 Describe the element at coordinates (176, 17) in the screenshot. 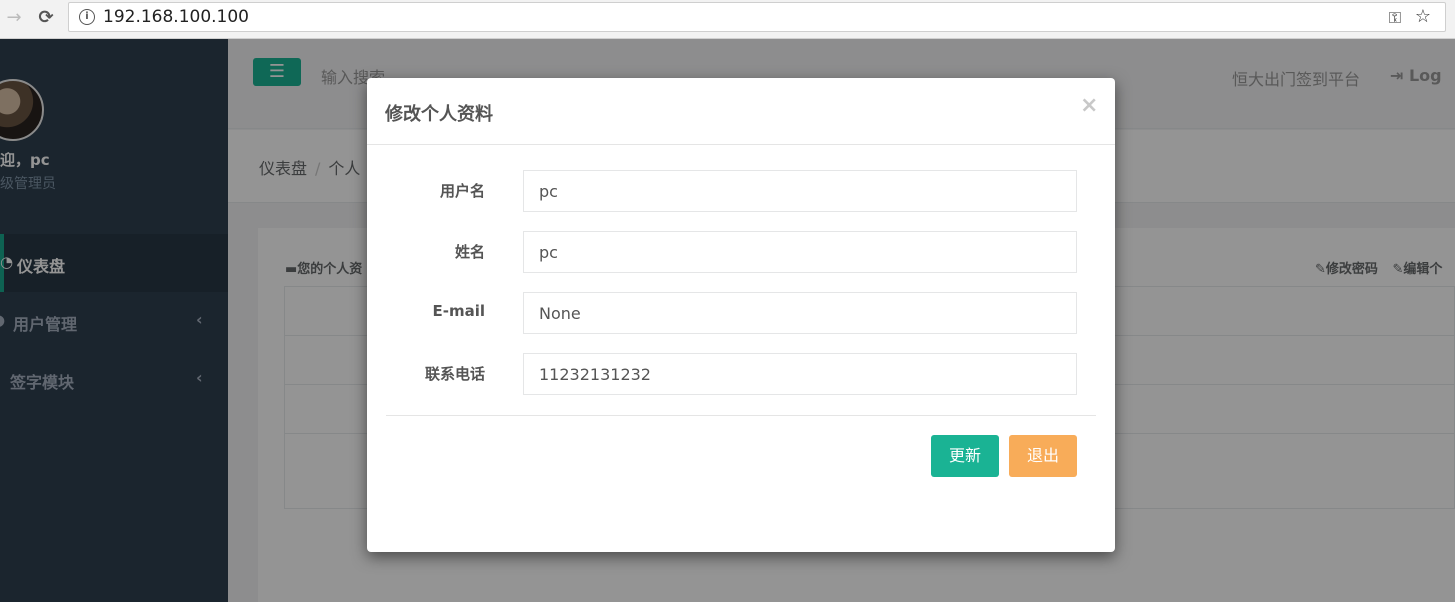

I see `url-text: 192.168.100.100` at that location.